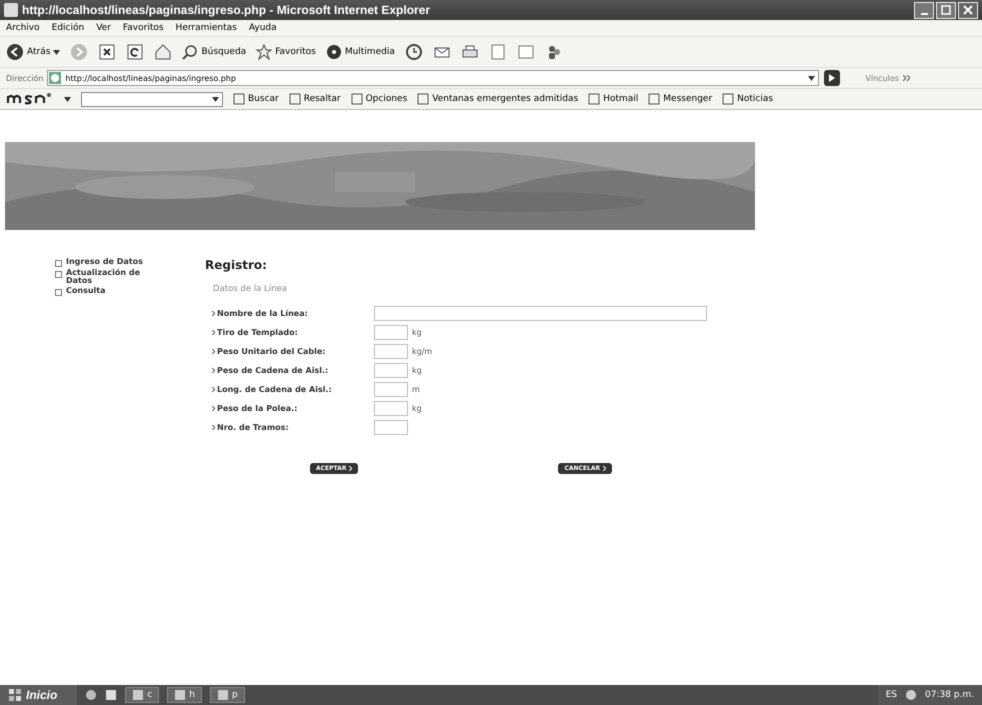  Describe the element at coordinates (379, 99) in the screenshot. I see `toolbar-button: Opciones` at that location.